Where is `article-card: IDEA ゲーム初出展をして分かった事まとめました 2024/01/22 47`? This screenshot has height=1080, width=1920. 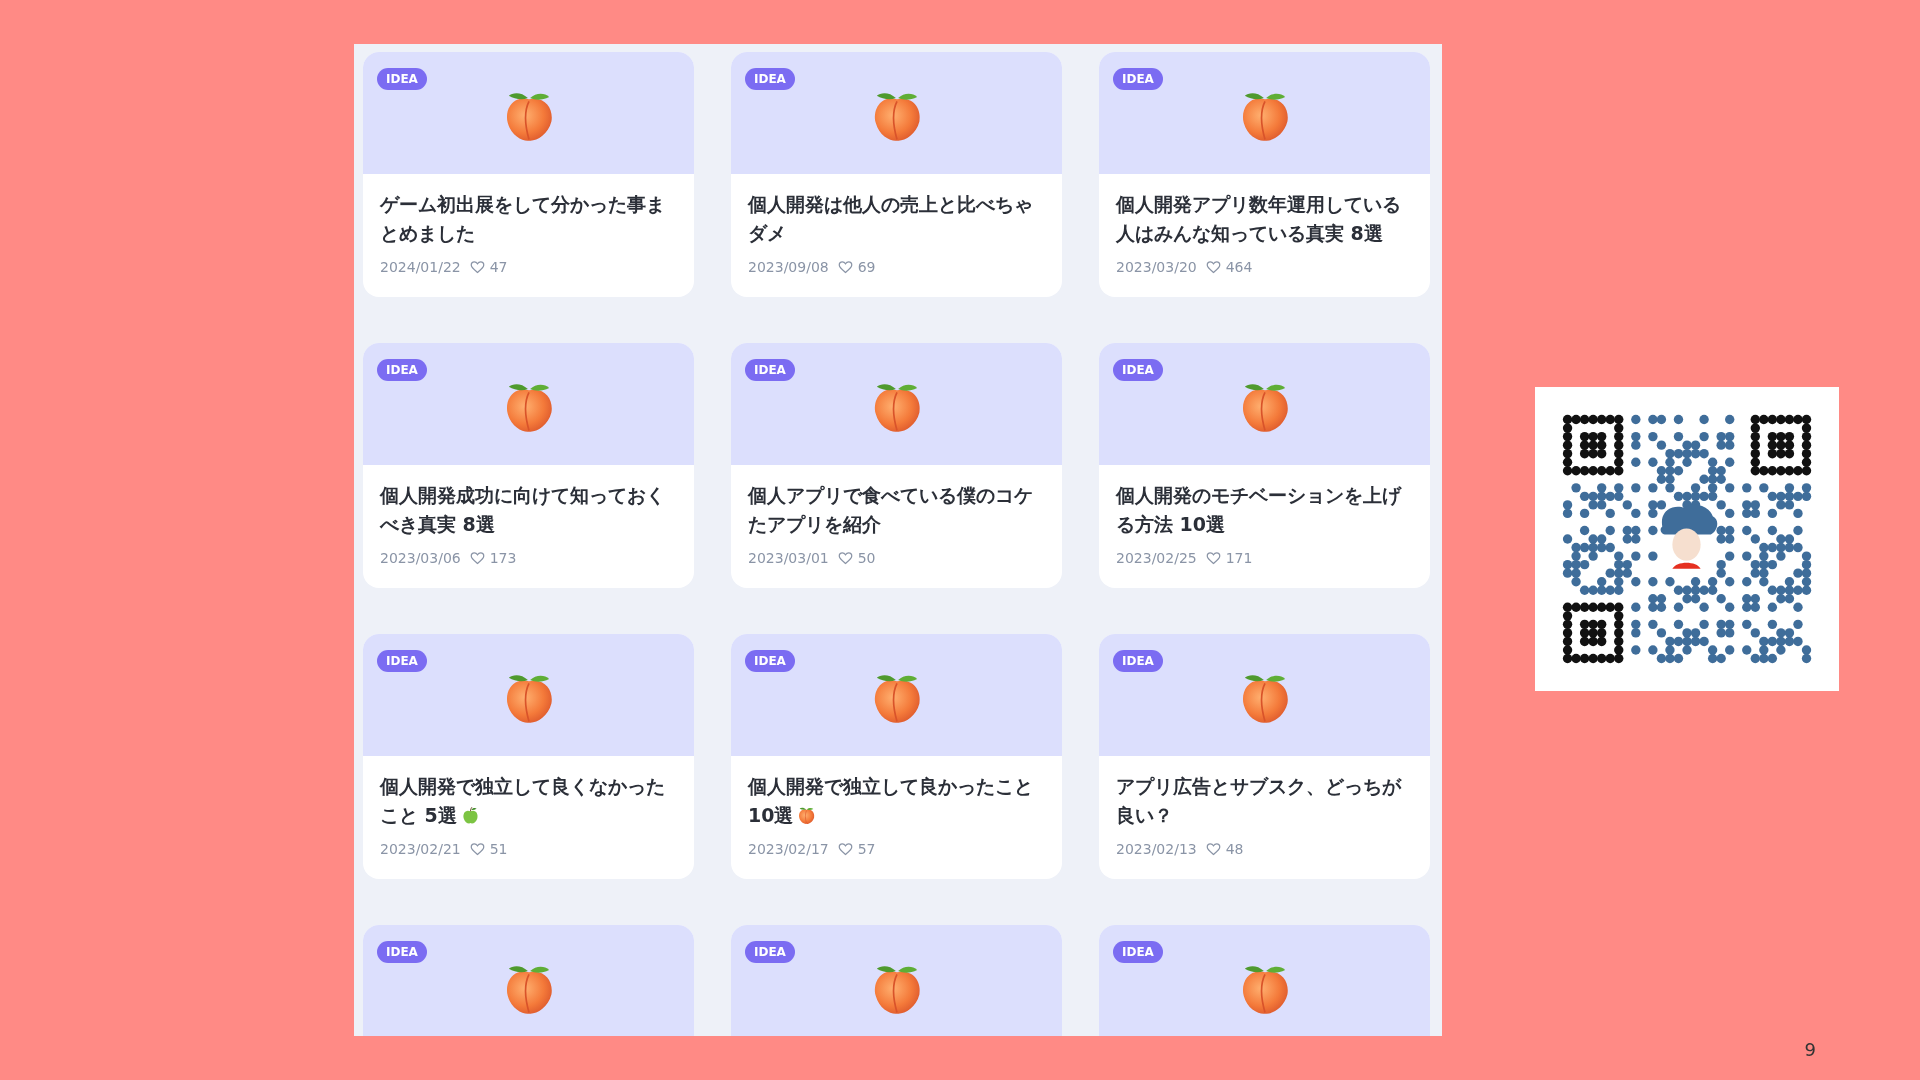
article-card: IDEA ゲーム初出展をして分かった事まとめました 2024/01/22 47 is located at coordinates (528, 174).